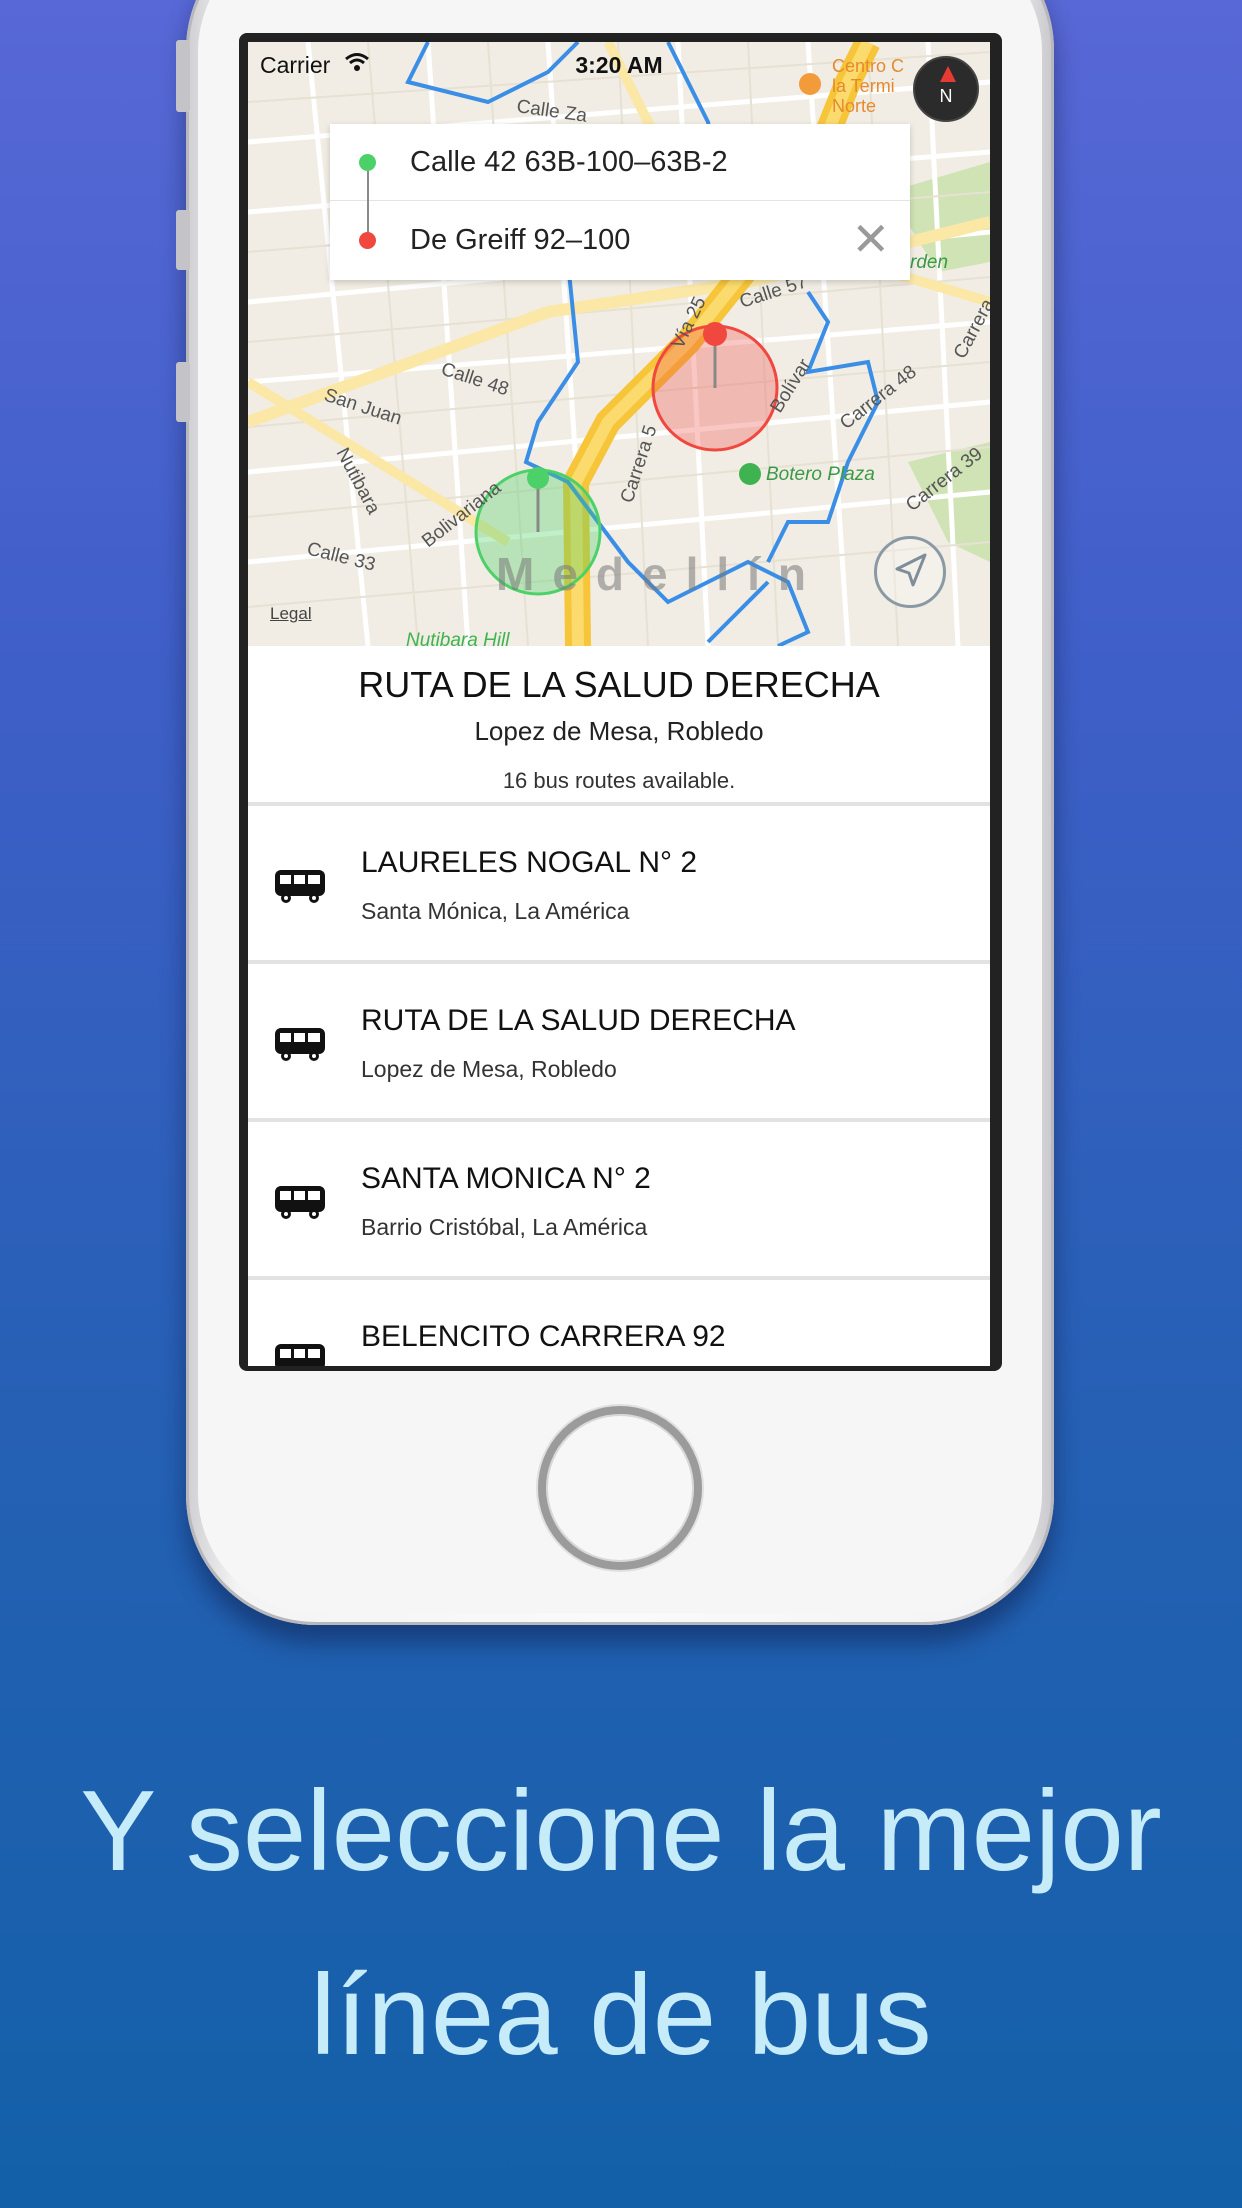 This screenshot has width=1242, height=2208. I want to click on status-time: 3:20 AM, so click(619, 65).